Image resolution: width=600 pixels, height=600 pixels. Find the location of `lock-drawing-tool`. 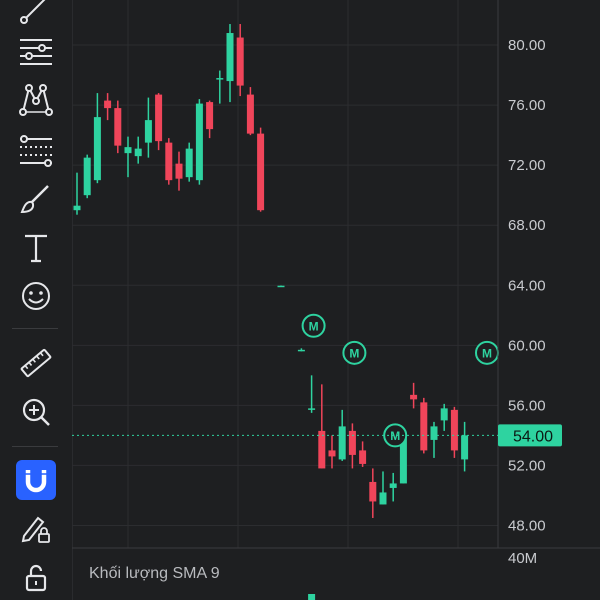

lock-drawing-tool is located at coordinates (36, 528).